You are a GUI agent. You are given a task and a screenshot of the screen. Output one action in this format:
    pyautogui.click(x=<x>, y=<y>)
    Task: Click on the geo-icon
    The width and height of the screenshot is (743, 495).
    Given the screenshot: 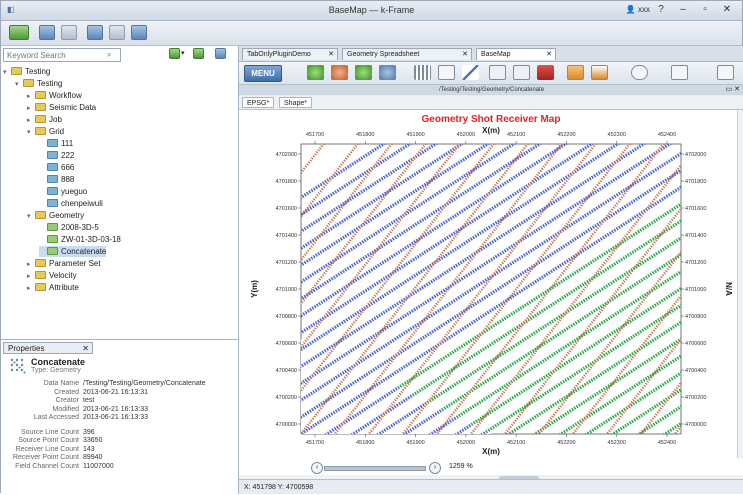 What is the action you would take?
    pyautogui.click(x=52, y=227)
    